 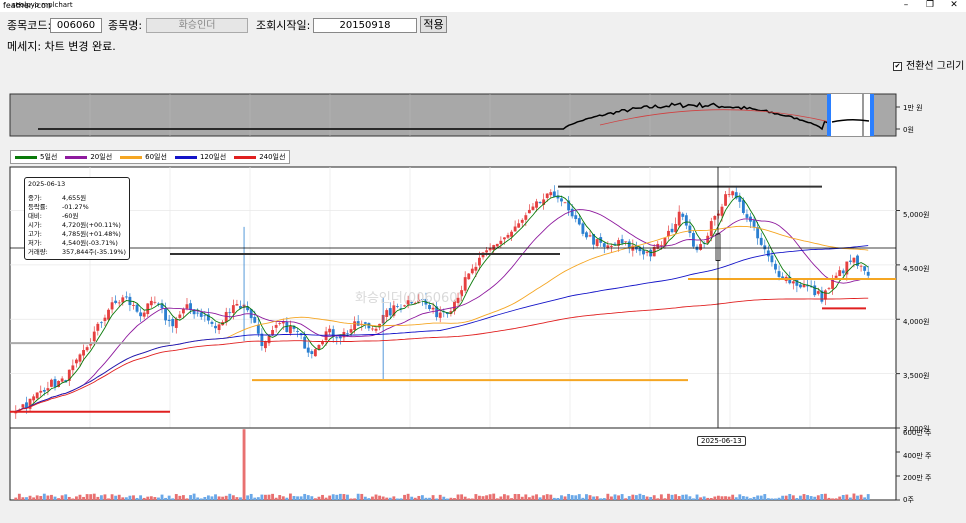 What do you see at coordinates (75, 207) in the screenshot?
I see `info-value: -01.27%` at bounding box center [75, 207].